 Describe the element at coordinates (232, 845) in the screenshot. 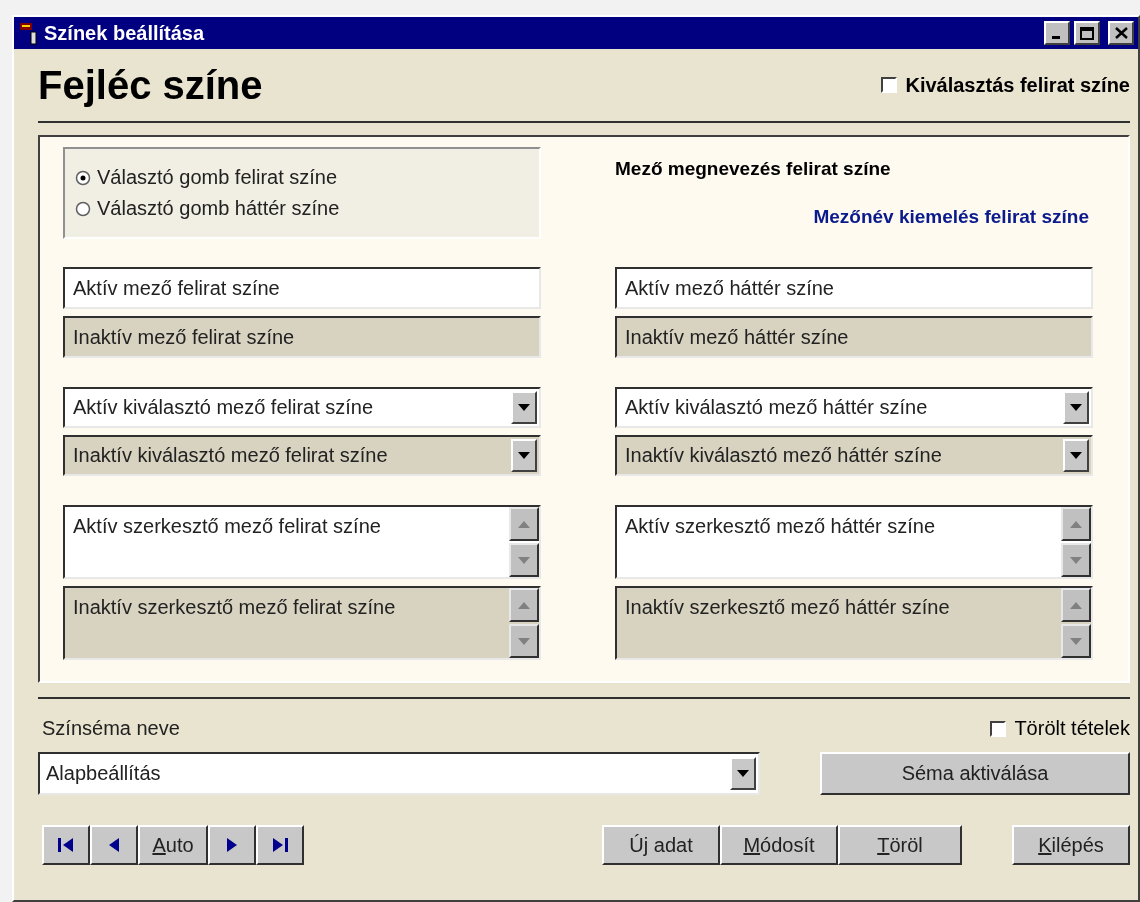

I see `next-button` at that location.